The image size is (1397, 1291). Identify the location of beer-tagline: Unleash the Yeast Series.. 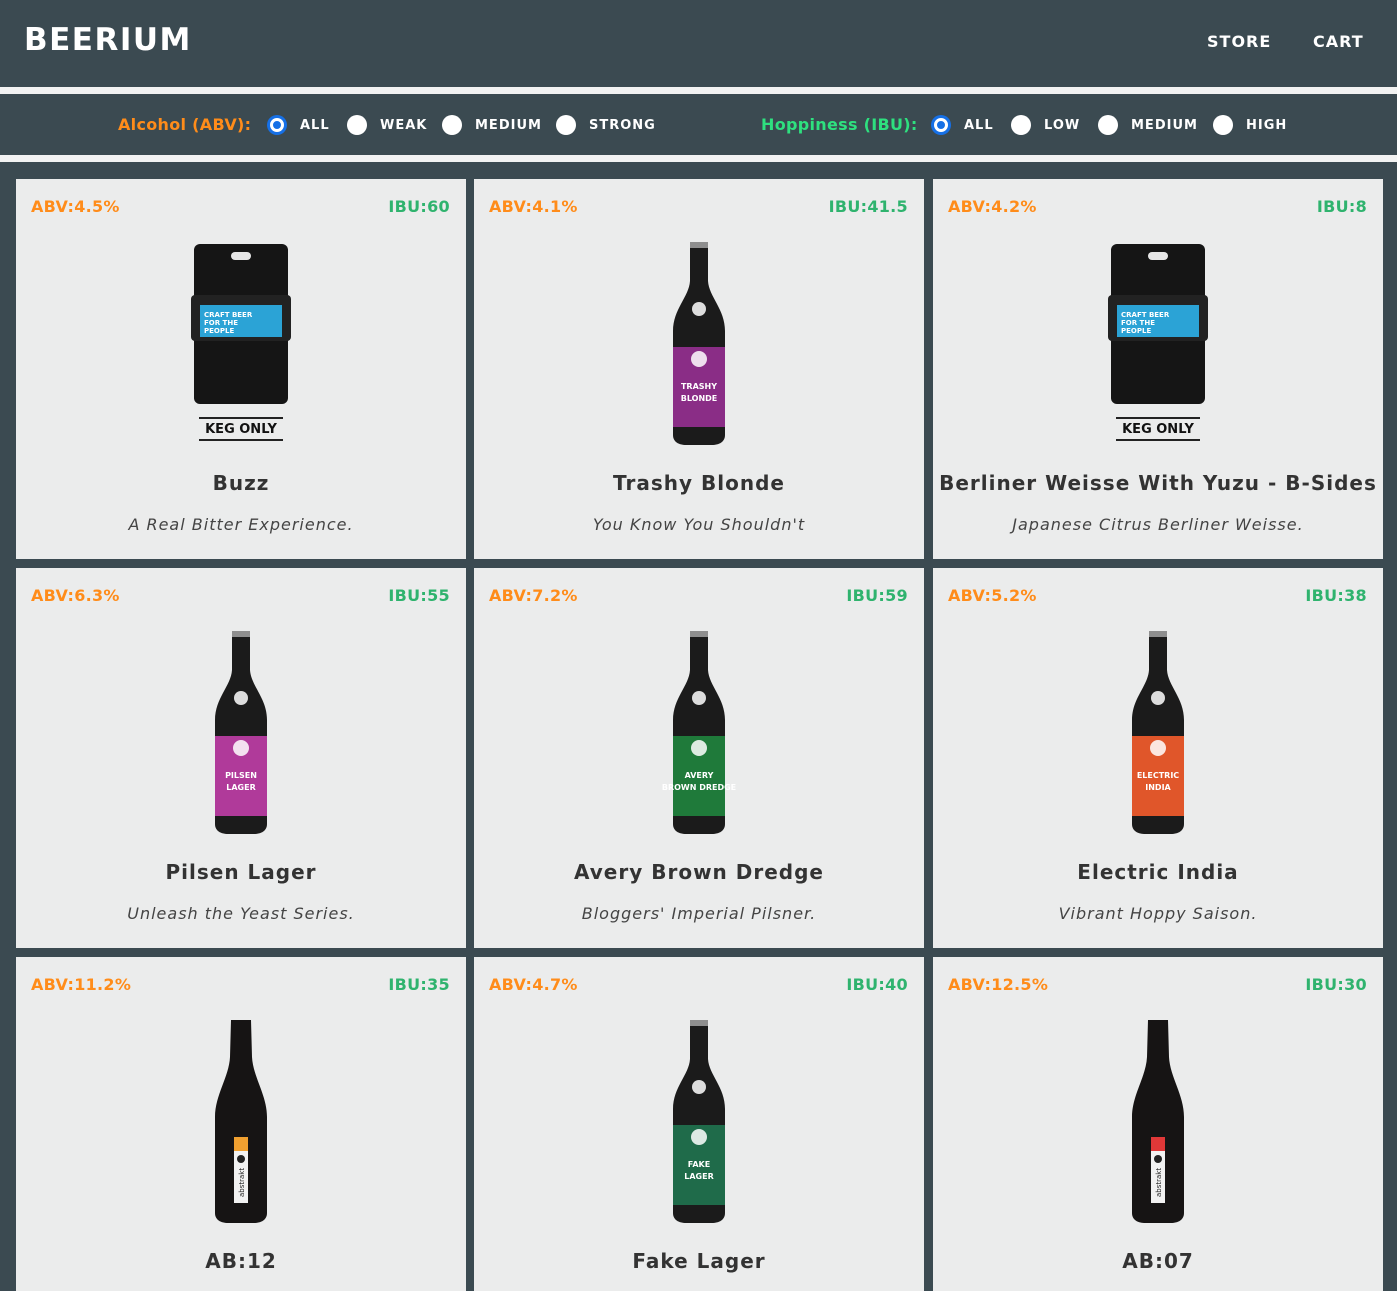
(241, 913).